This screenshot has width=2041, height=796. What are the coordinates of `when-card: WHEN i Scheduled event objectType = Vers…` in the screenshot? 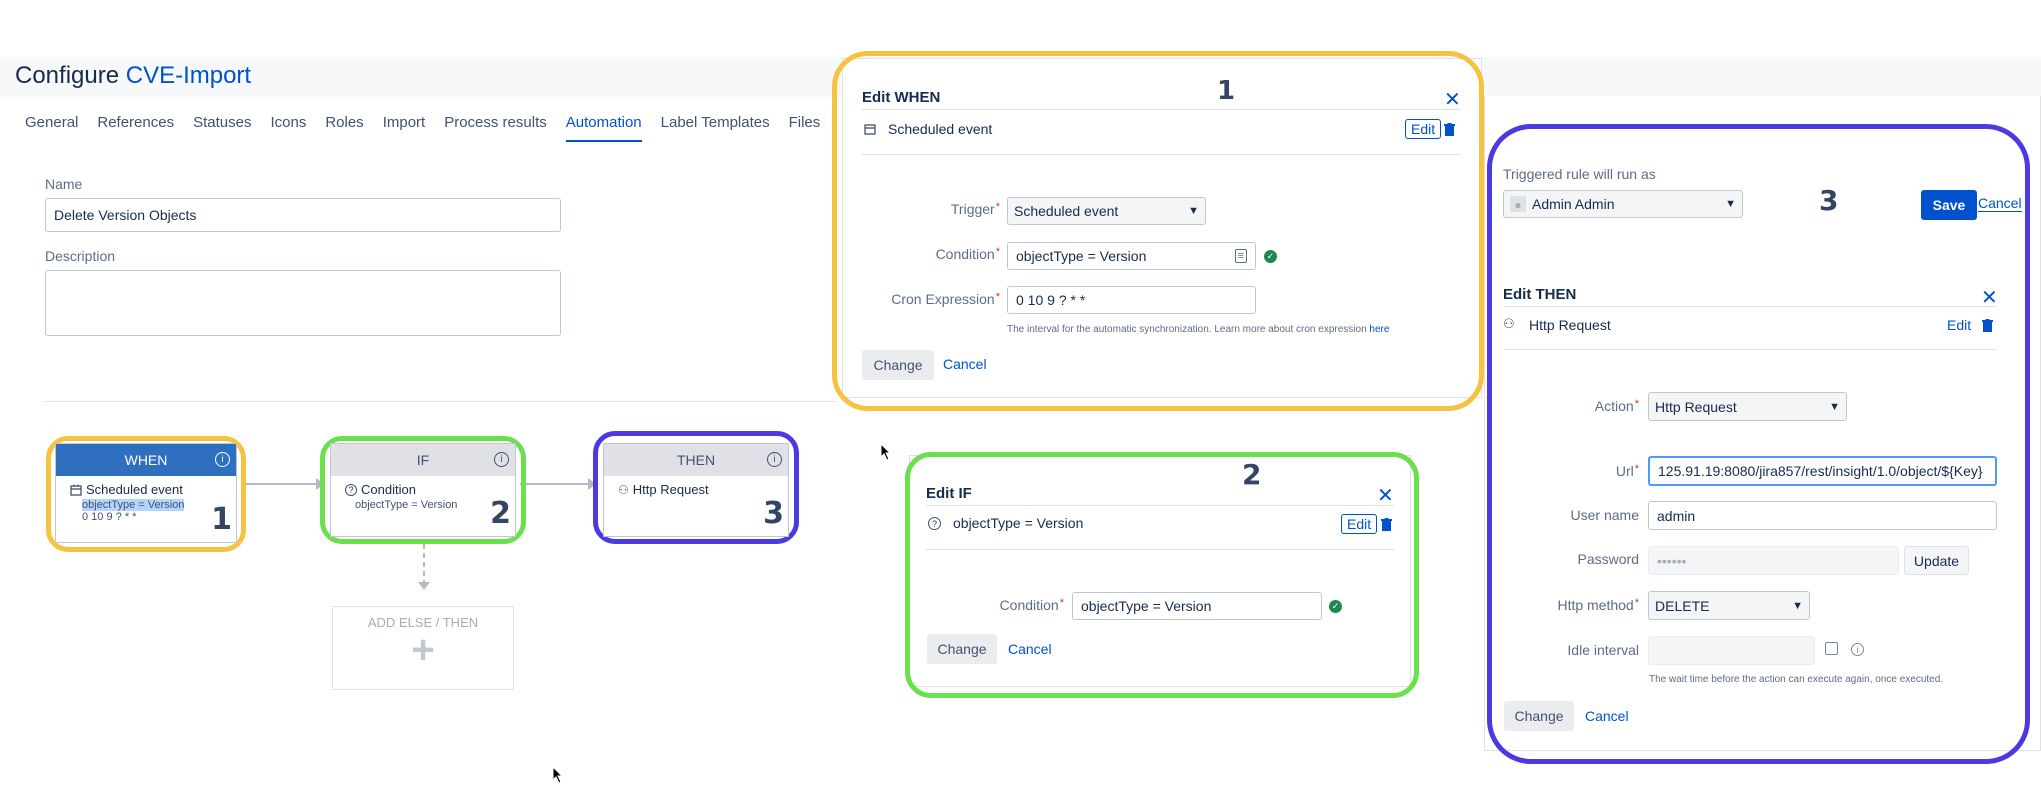 It's located at (146, 493).